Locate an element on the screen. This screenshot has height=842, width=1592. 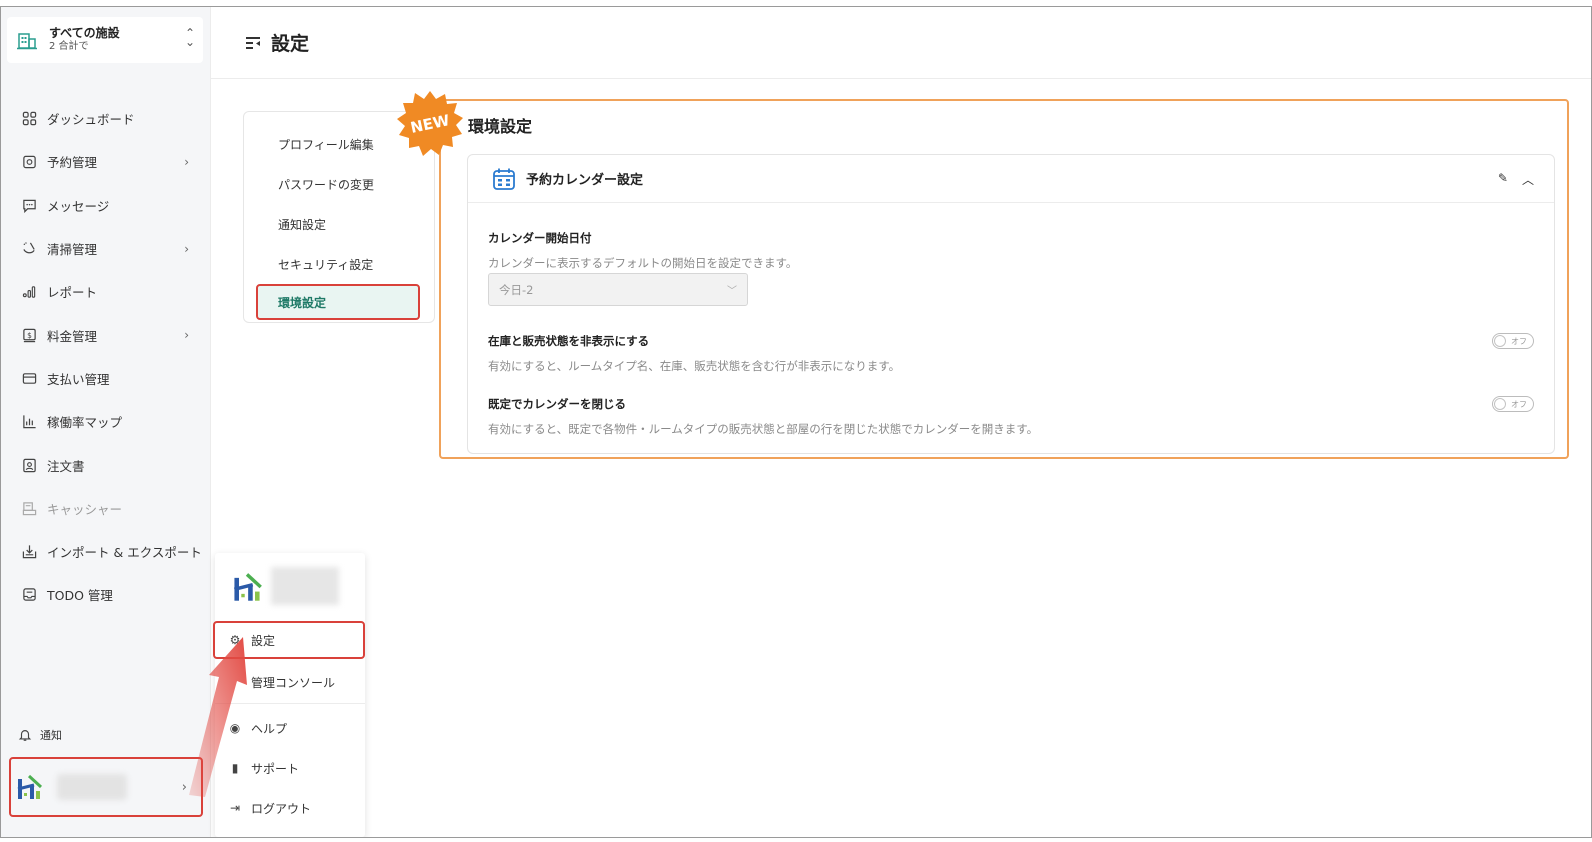
sidebar-item-pricing: $ 料金管理 › is located at coordinates (106, 334).